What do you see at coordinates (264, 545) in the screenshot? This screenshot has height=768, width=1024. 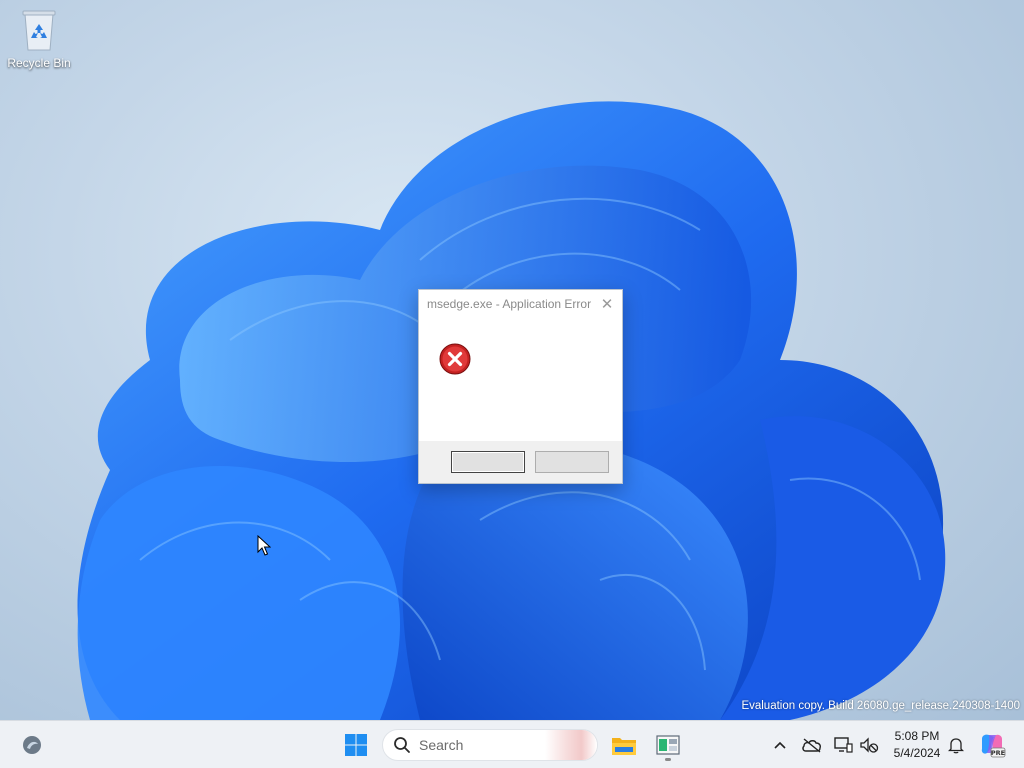 I see `mouse-cursor-icon` at bounding box center [264, 545].